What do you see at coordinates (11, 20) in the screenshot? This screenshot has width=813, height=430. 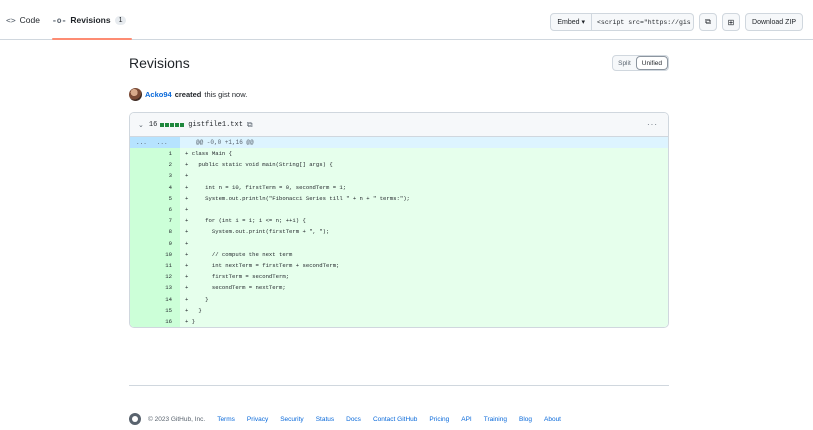 I see `code-icon: <>` at bounding box center [11, 20].